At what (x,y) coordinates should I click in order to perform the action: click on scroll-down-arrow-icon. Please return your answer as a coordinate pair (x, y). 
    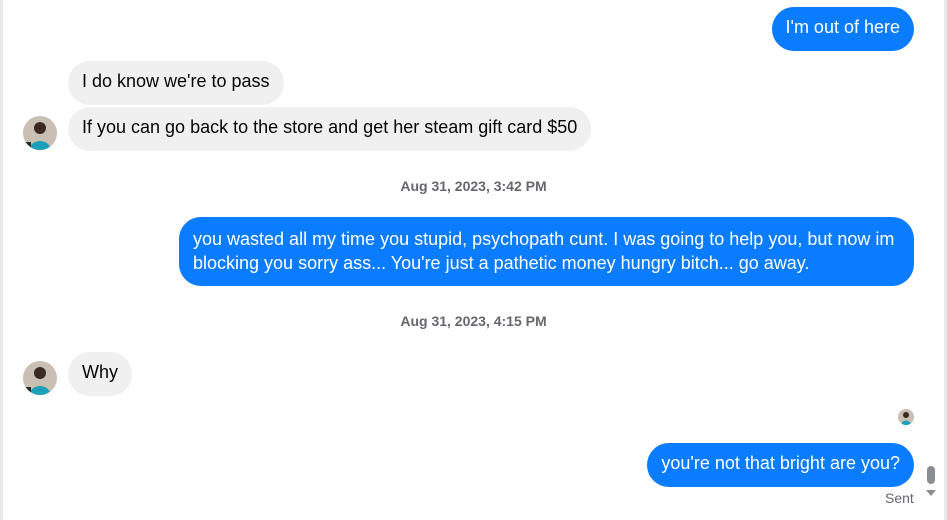
    Looking at the image, I should click on (931, 493).